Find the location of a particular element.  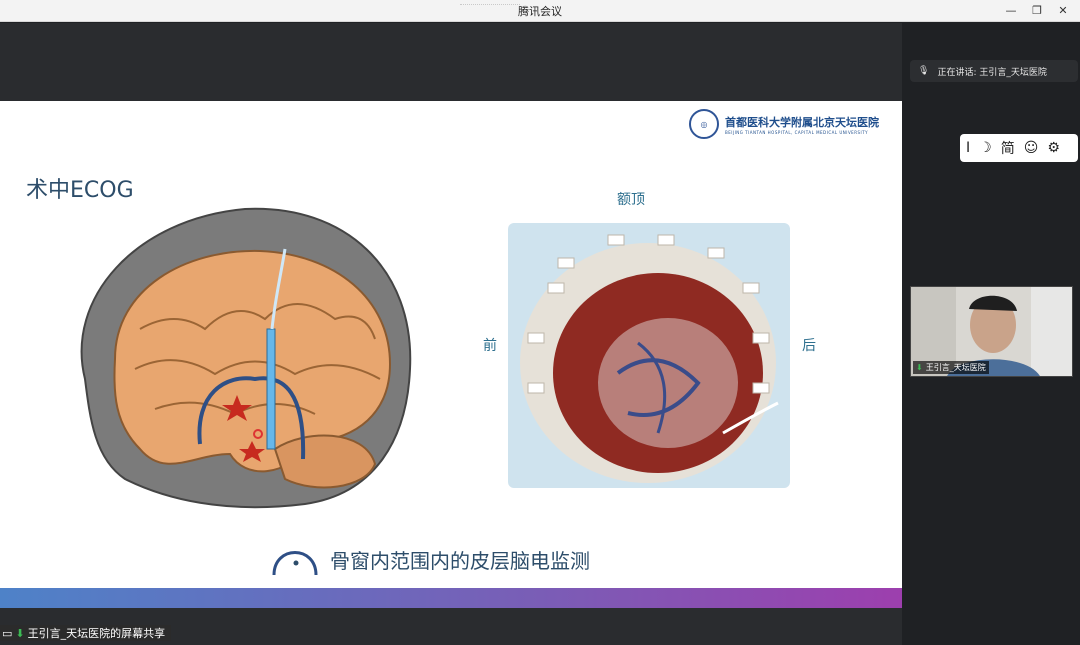

restore-button: ❐ is located at coordinates (1037, 10).